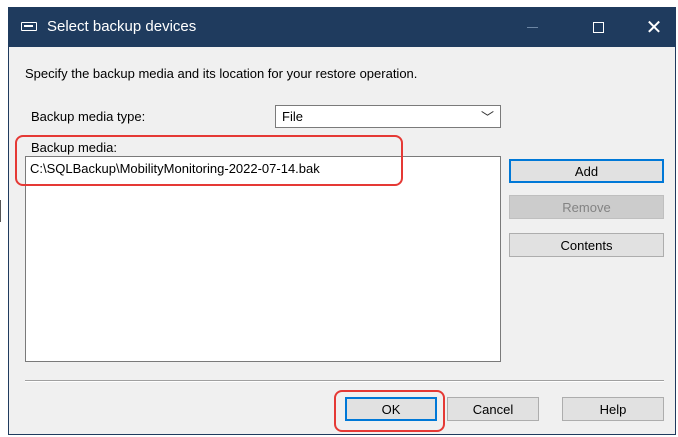  I want to click on help-button: Help, so click(613, 409).